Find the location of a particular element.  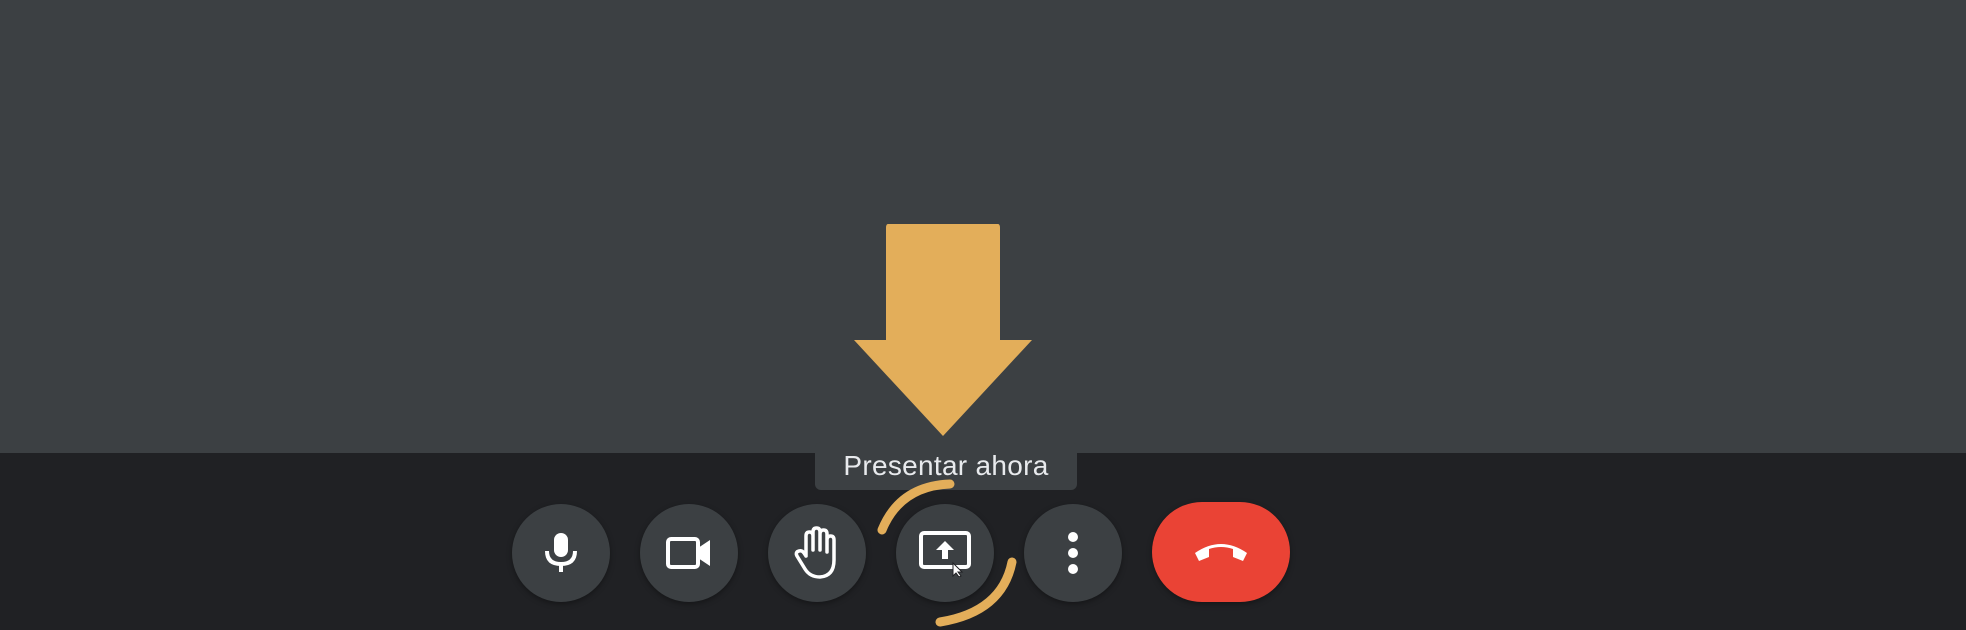

microphone-icon is located at coordinates (561, 553).